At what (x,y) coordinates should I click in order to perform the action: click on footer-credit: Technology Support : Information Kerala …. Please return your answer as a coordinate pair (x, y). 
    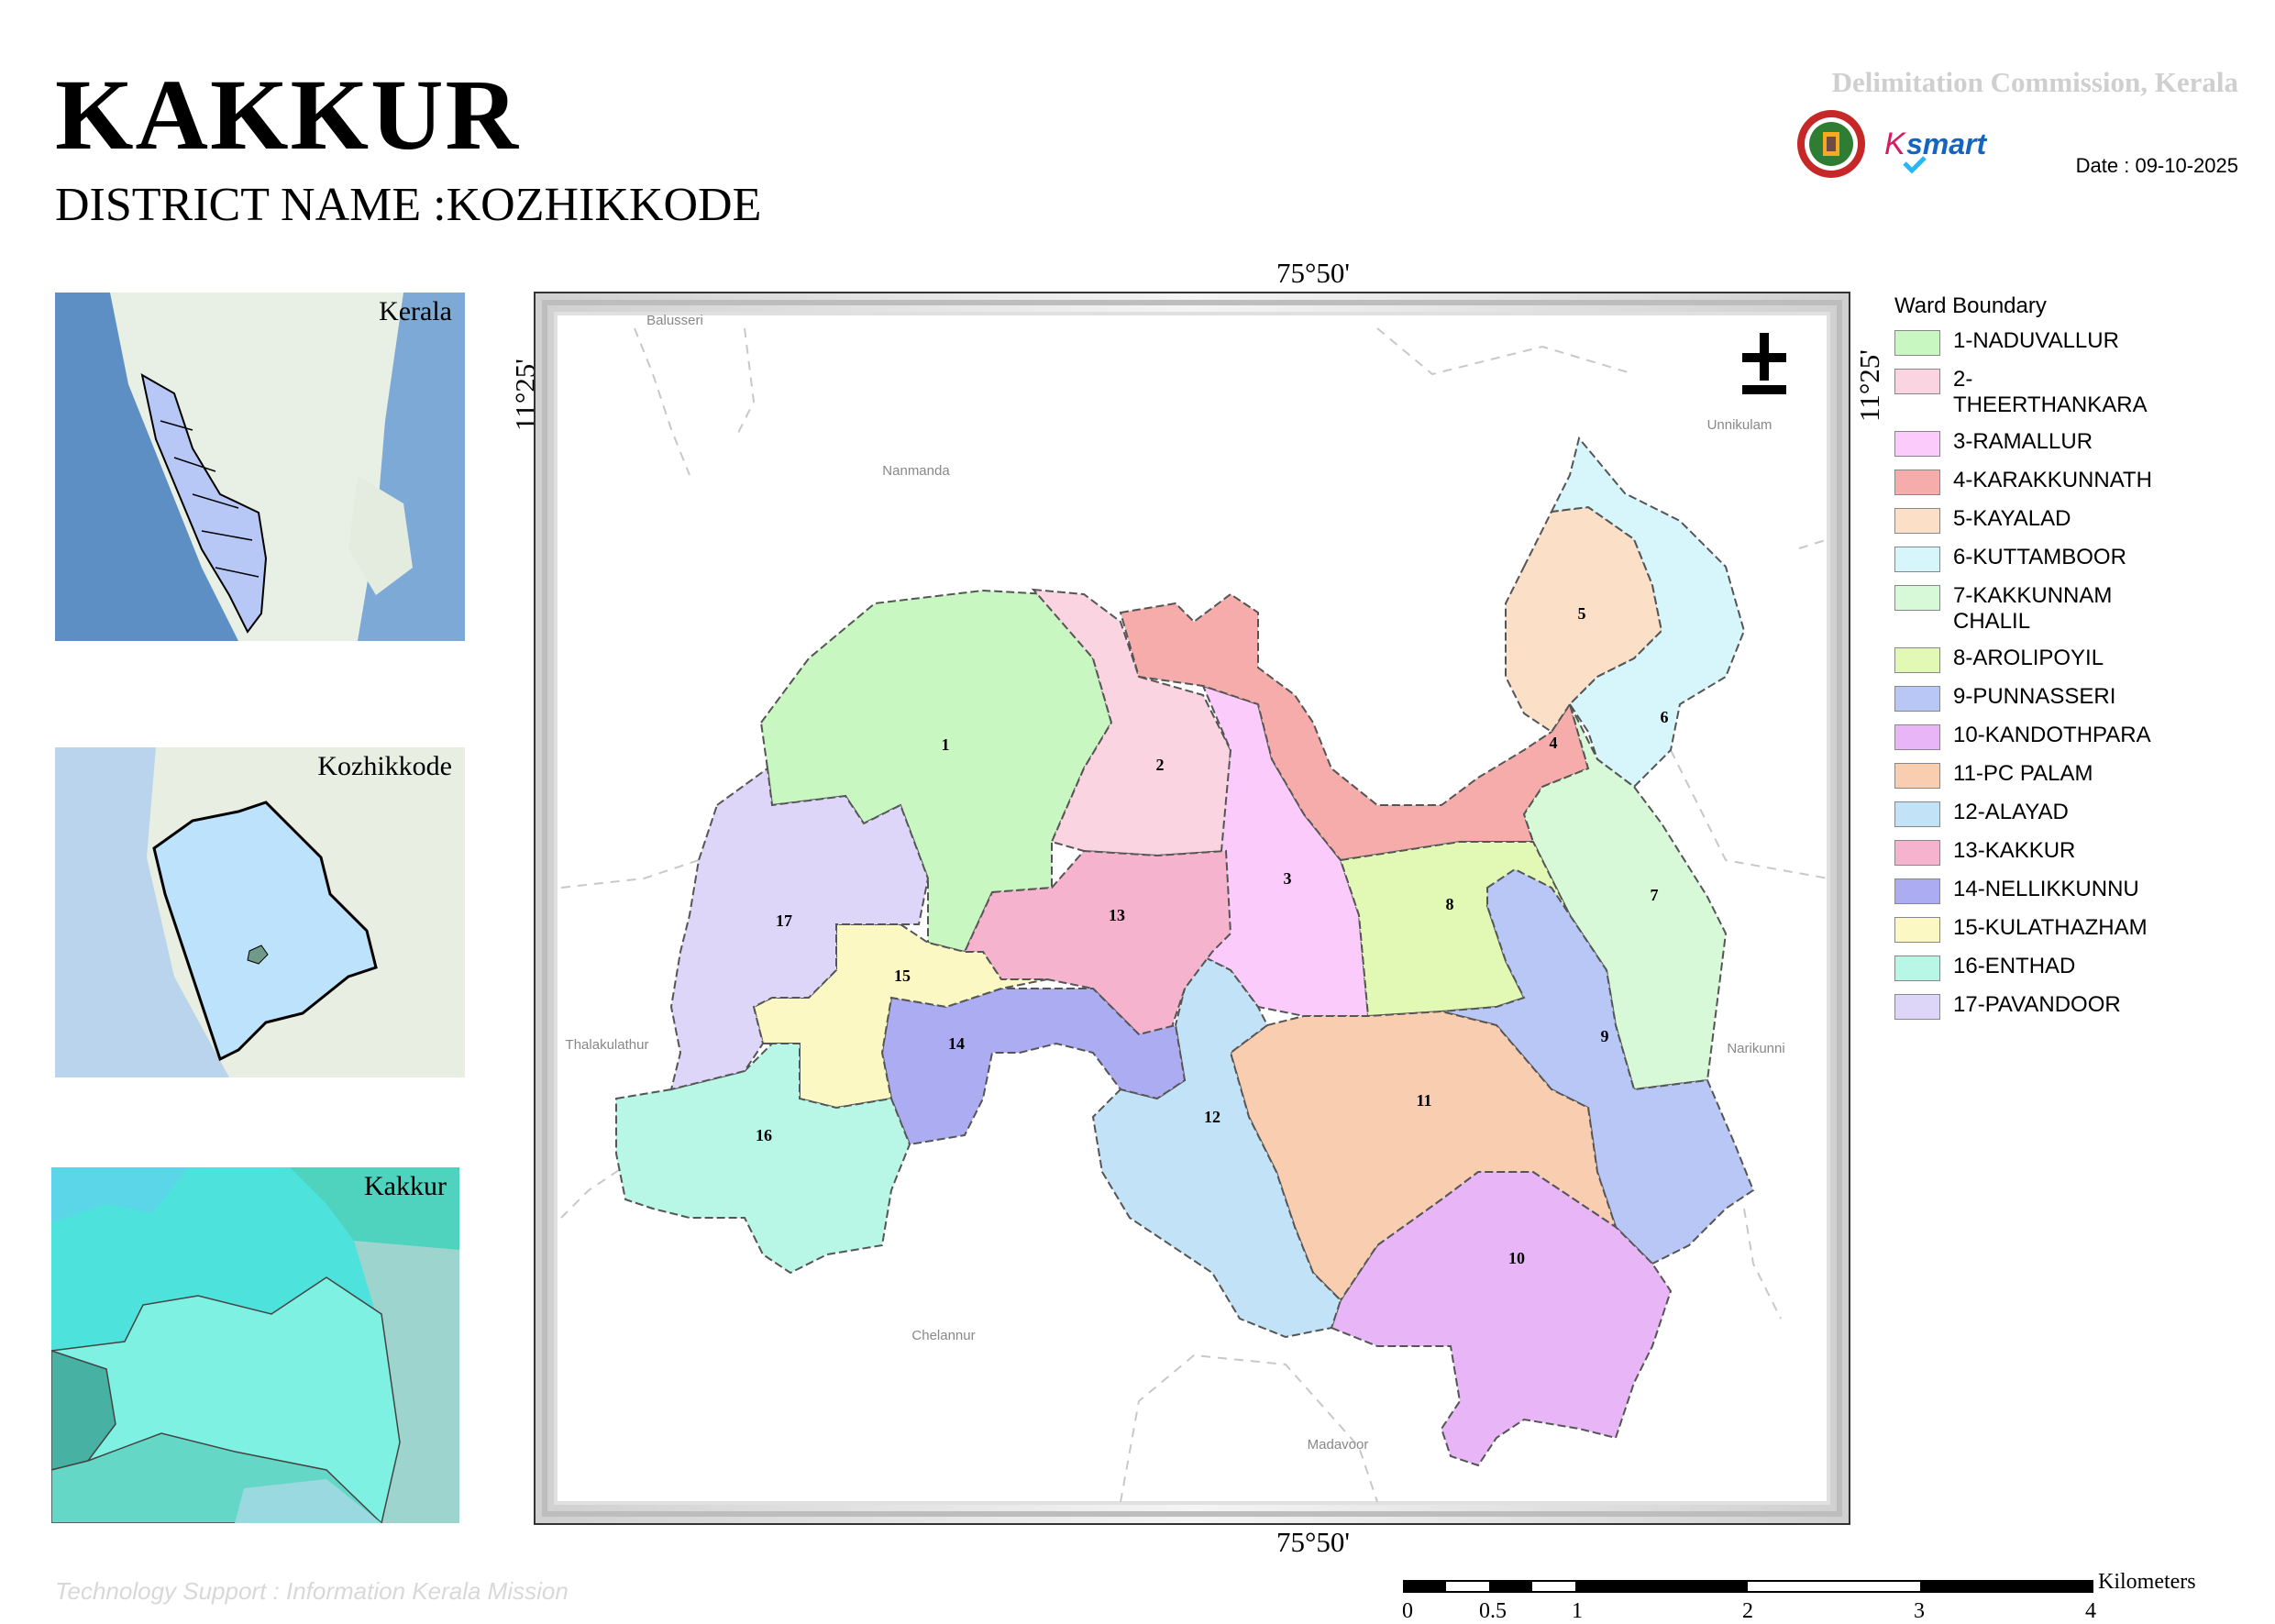
    Looking at the image, I should click on (312, 1591).